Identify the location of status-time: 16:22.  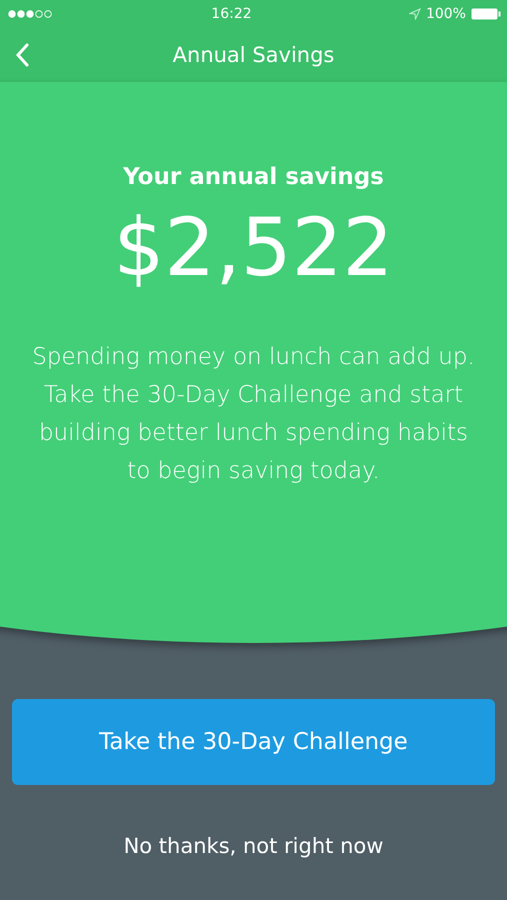
(231, 14).